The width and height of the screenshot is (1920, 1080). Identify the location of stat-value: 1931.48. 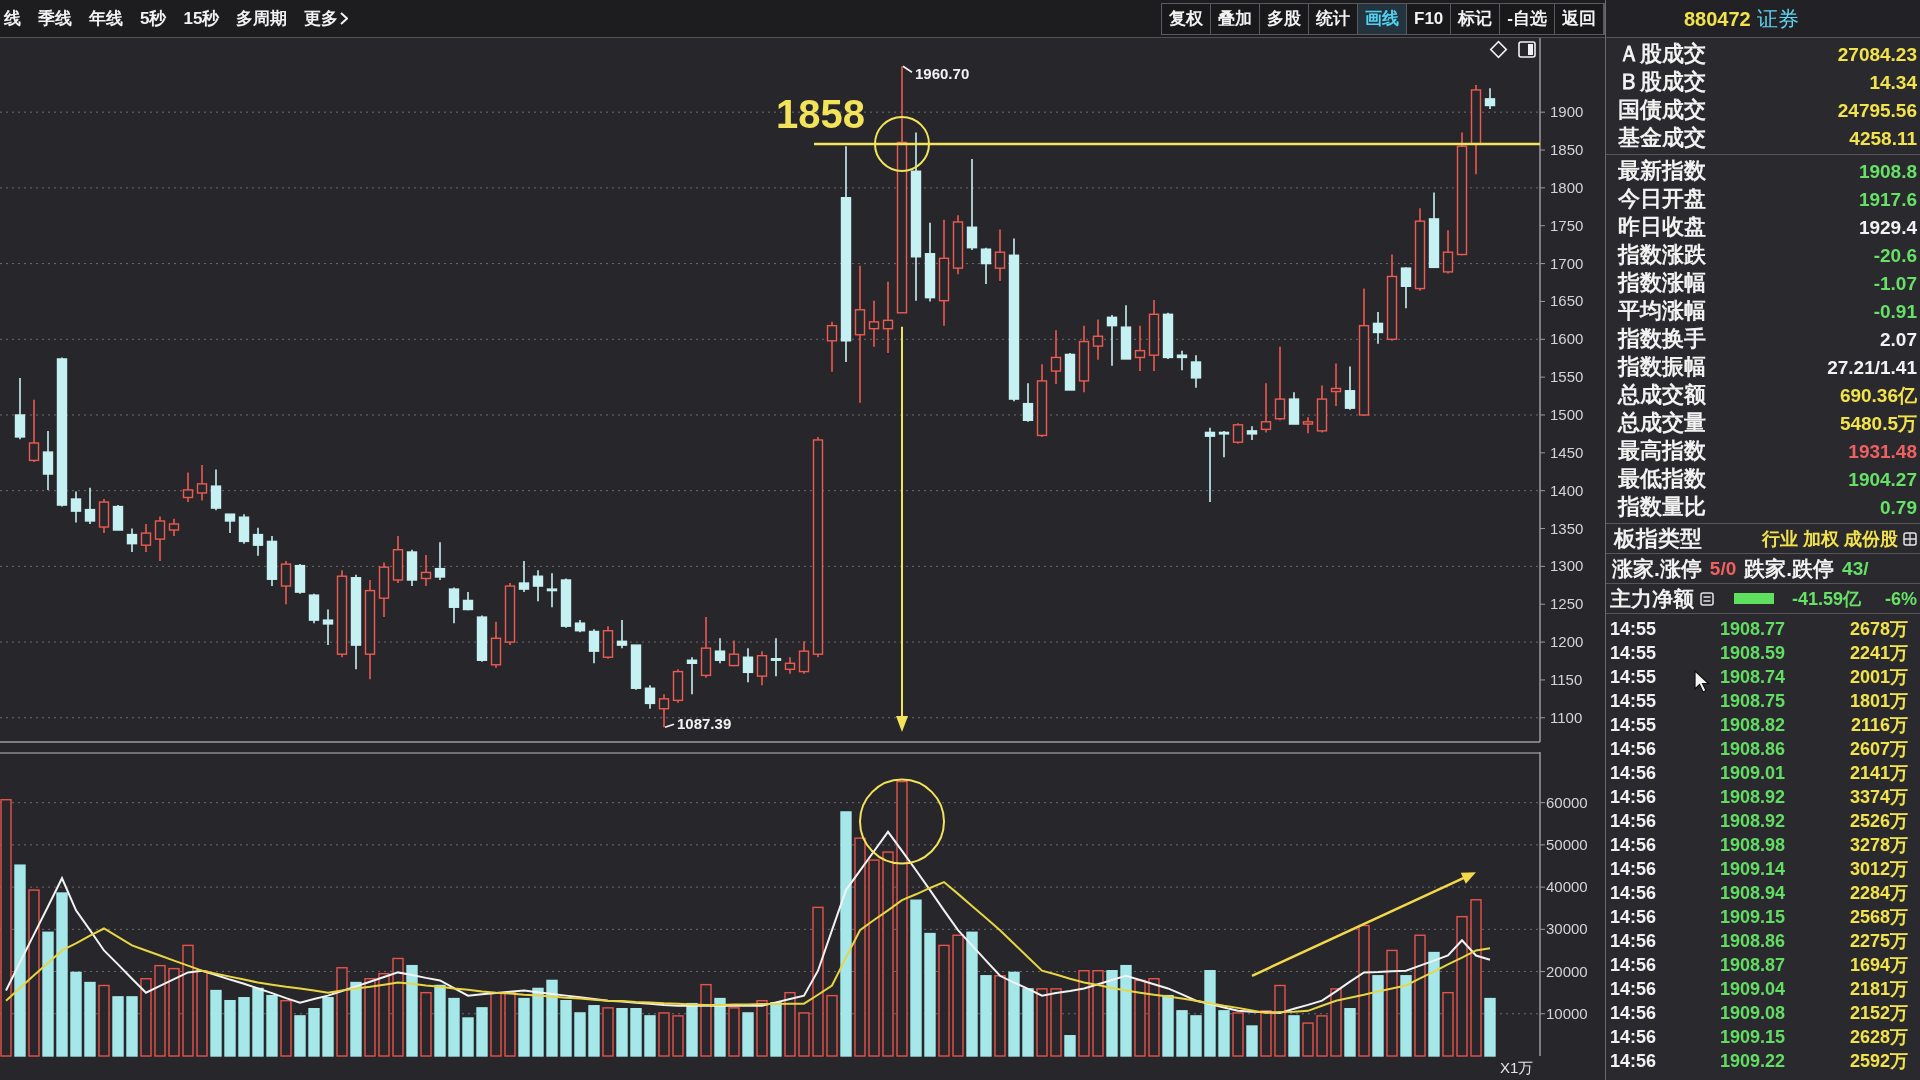
(1882, 451).